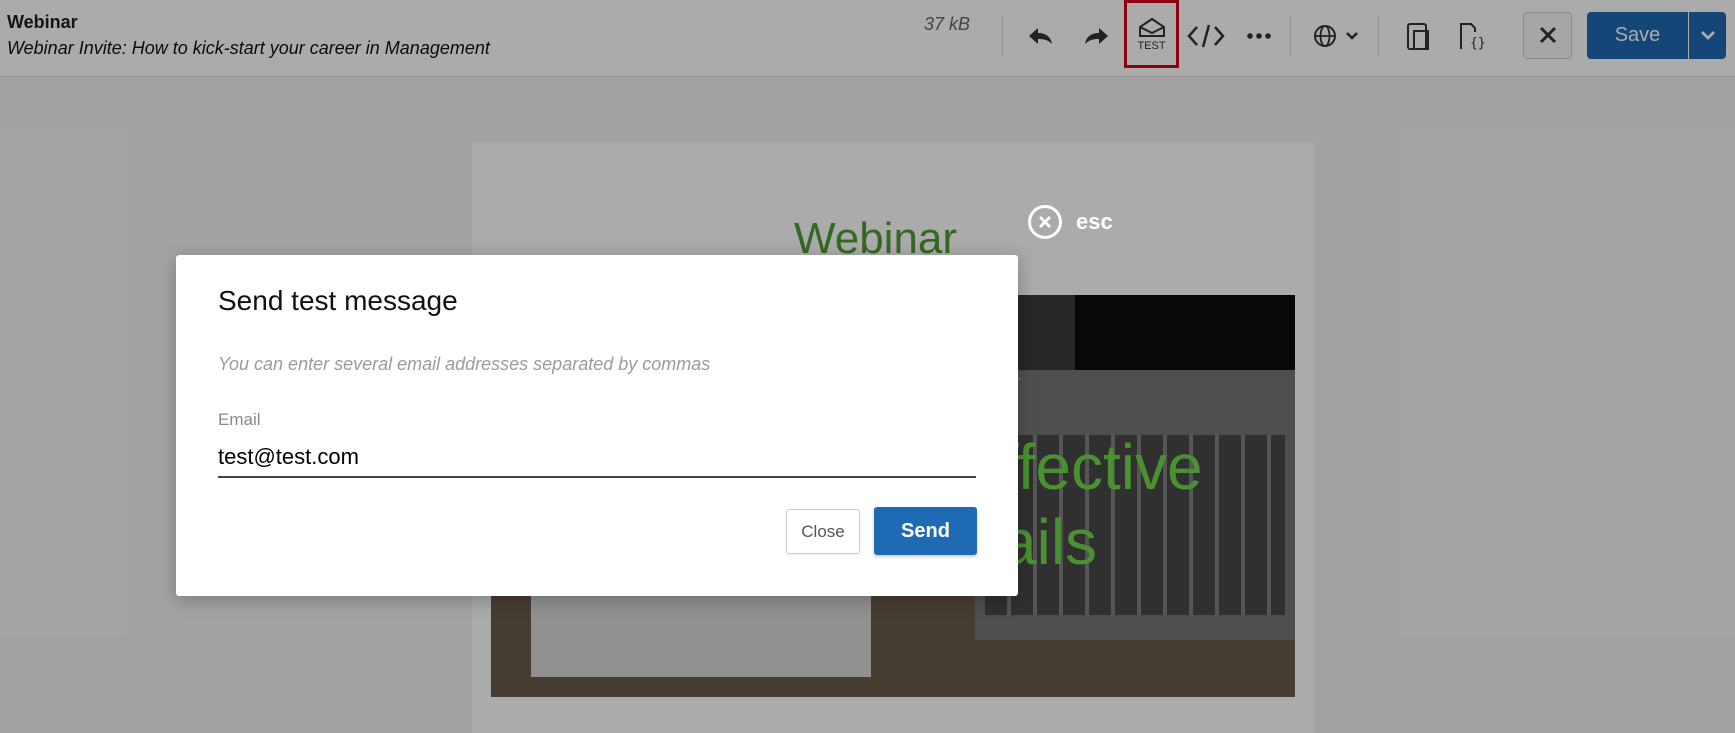 The height and width of the screenshot is (733, 1735). I want to click on close-circle-icon, so click(1045, 222).